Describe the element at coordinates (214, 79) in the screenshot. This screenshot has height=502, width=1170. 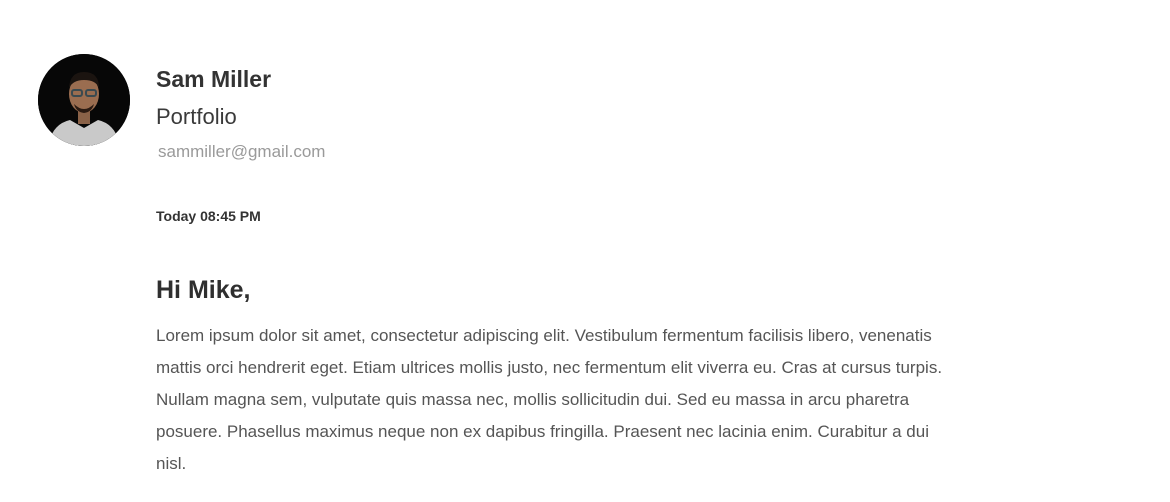
I see `sender-name: Sam Miller` at that location.